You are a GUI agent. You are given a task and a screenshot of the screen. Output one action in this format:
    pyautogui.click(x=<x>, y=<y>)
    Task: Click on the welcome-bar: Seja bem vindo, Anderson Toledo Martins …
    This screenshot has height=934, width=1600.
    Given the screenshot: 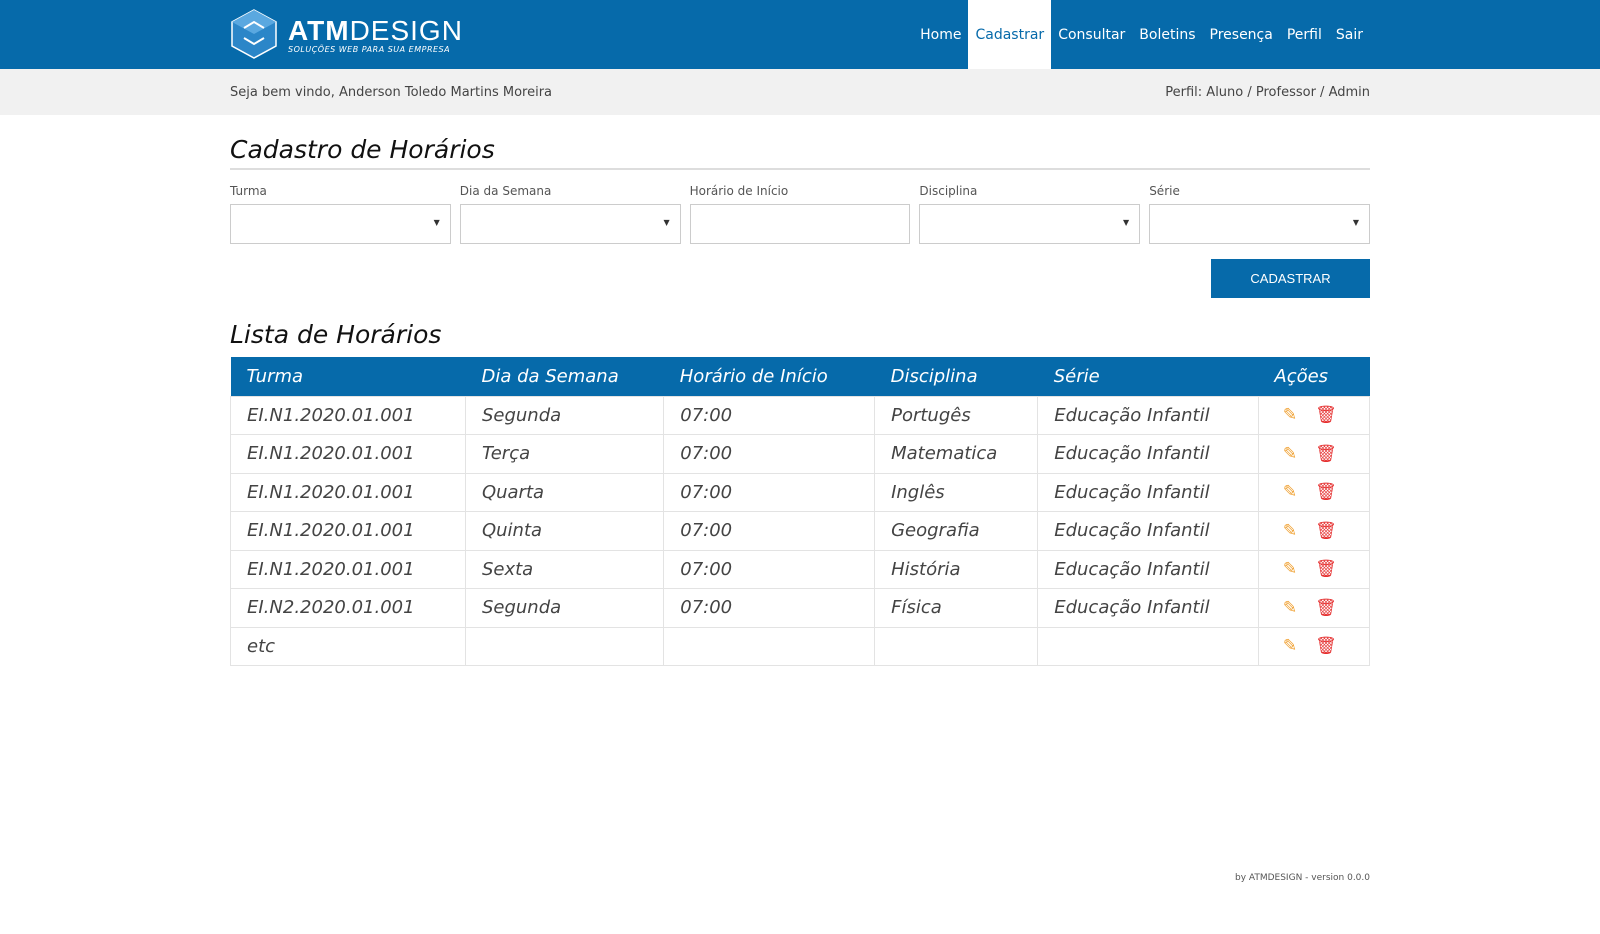 What is the action you would take?
    pyautogui.click(x=800, y=92)
    